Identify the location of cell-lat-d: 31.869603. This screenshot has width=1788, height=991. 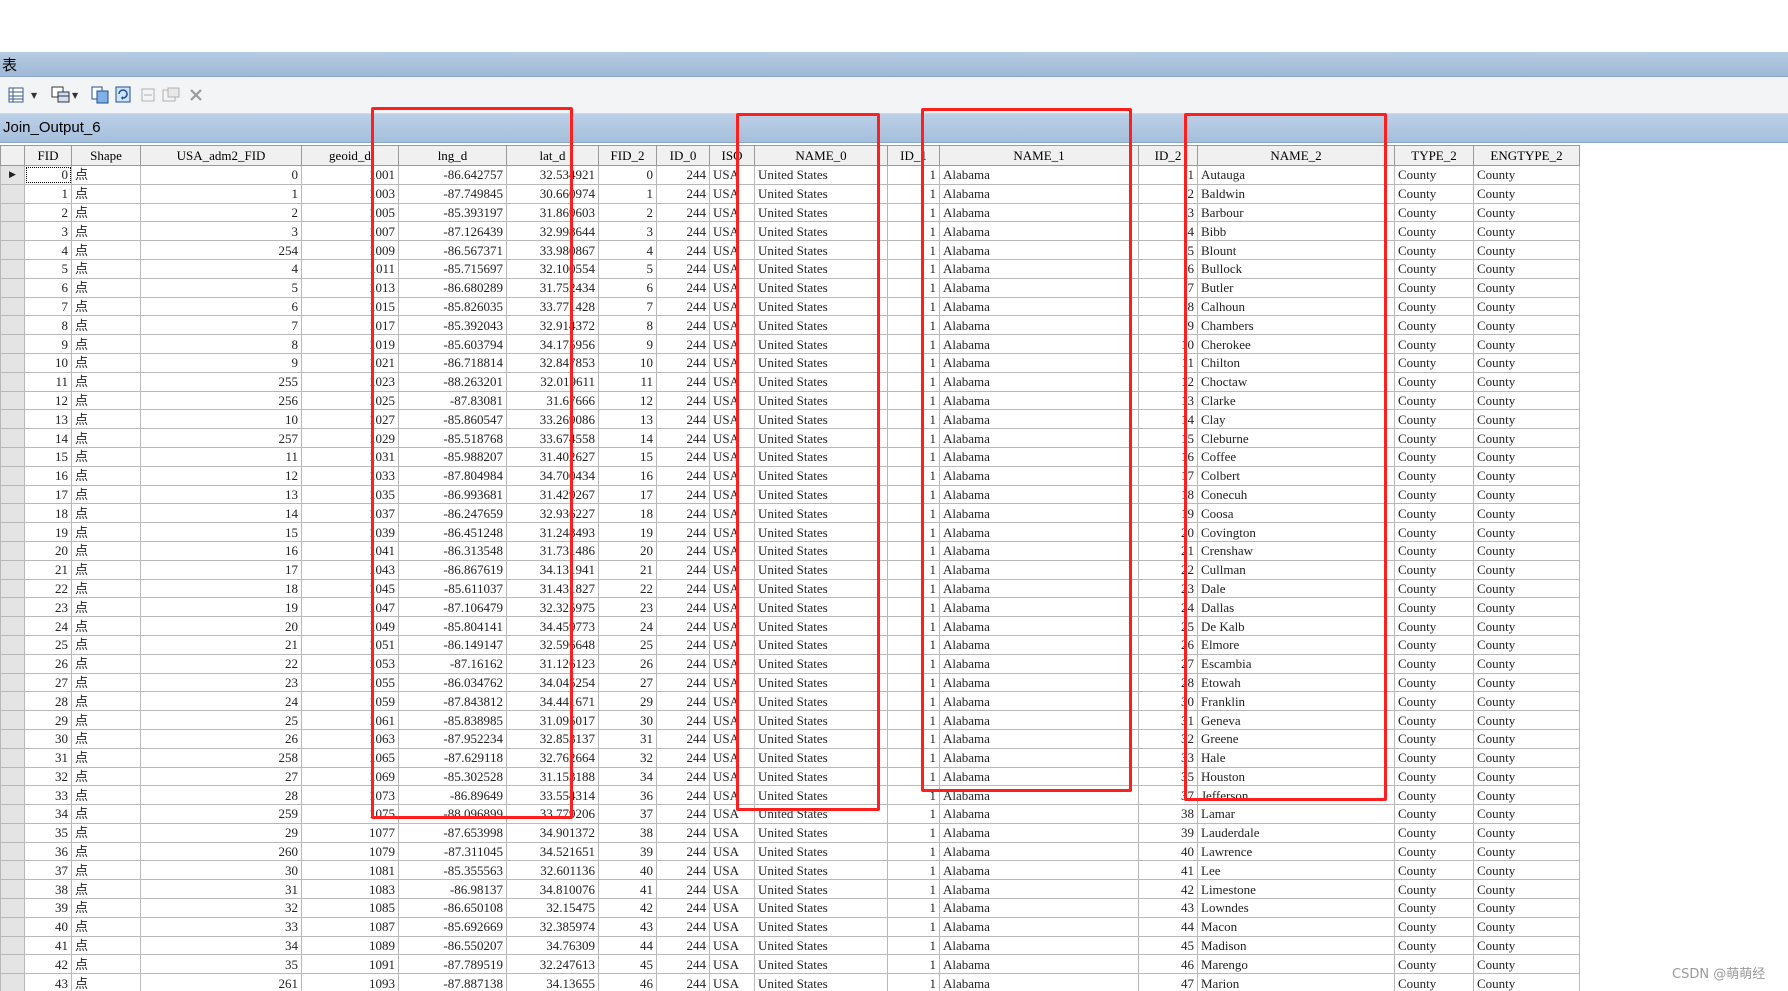
(552, 212).